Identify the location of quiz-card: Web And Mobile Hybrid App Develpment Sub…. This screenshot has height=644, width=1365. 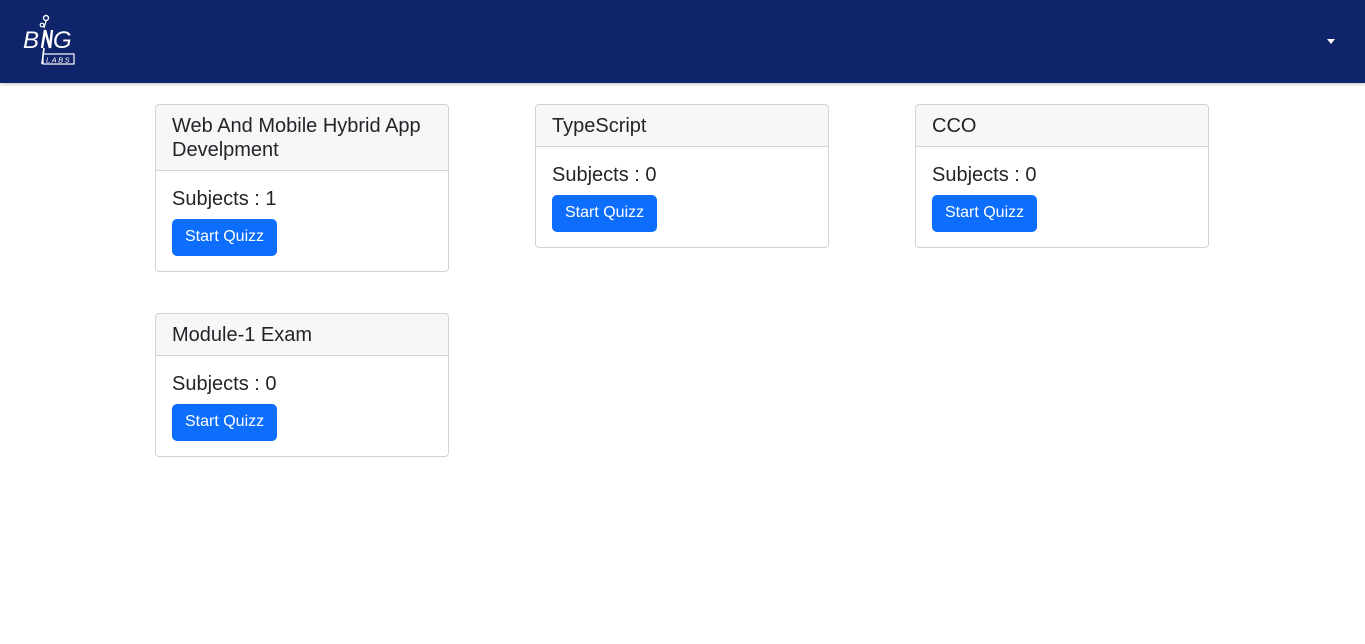
(302, 188).